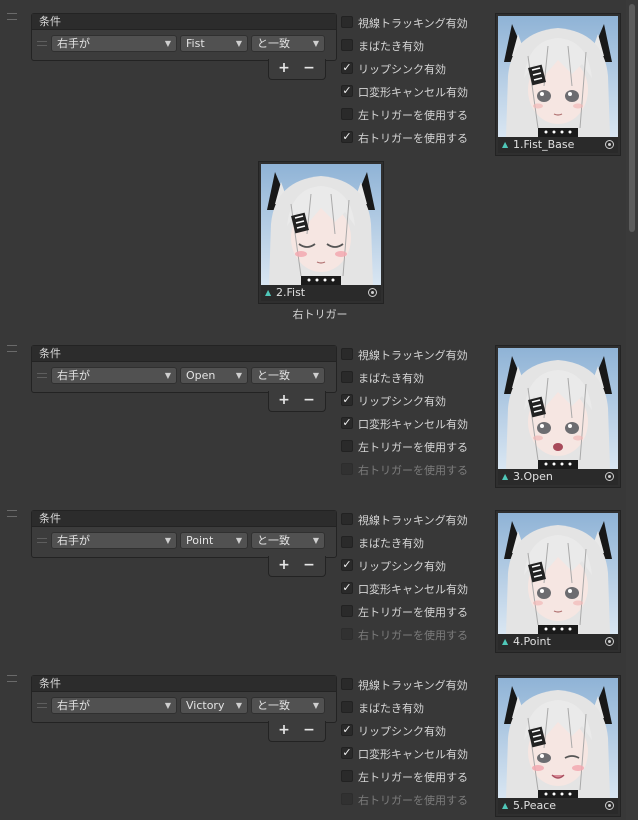 The image size is (638, 820). What do you see at coordinates (214, 375) in the screenshot?
I see `gesture-dropdown: Open ▼` at bounding box center [214, 375].